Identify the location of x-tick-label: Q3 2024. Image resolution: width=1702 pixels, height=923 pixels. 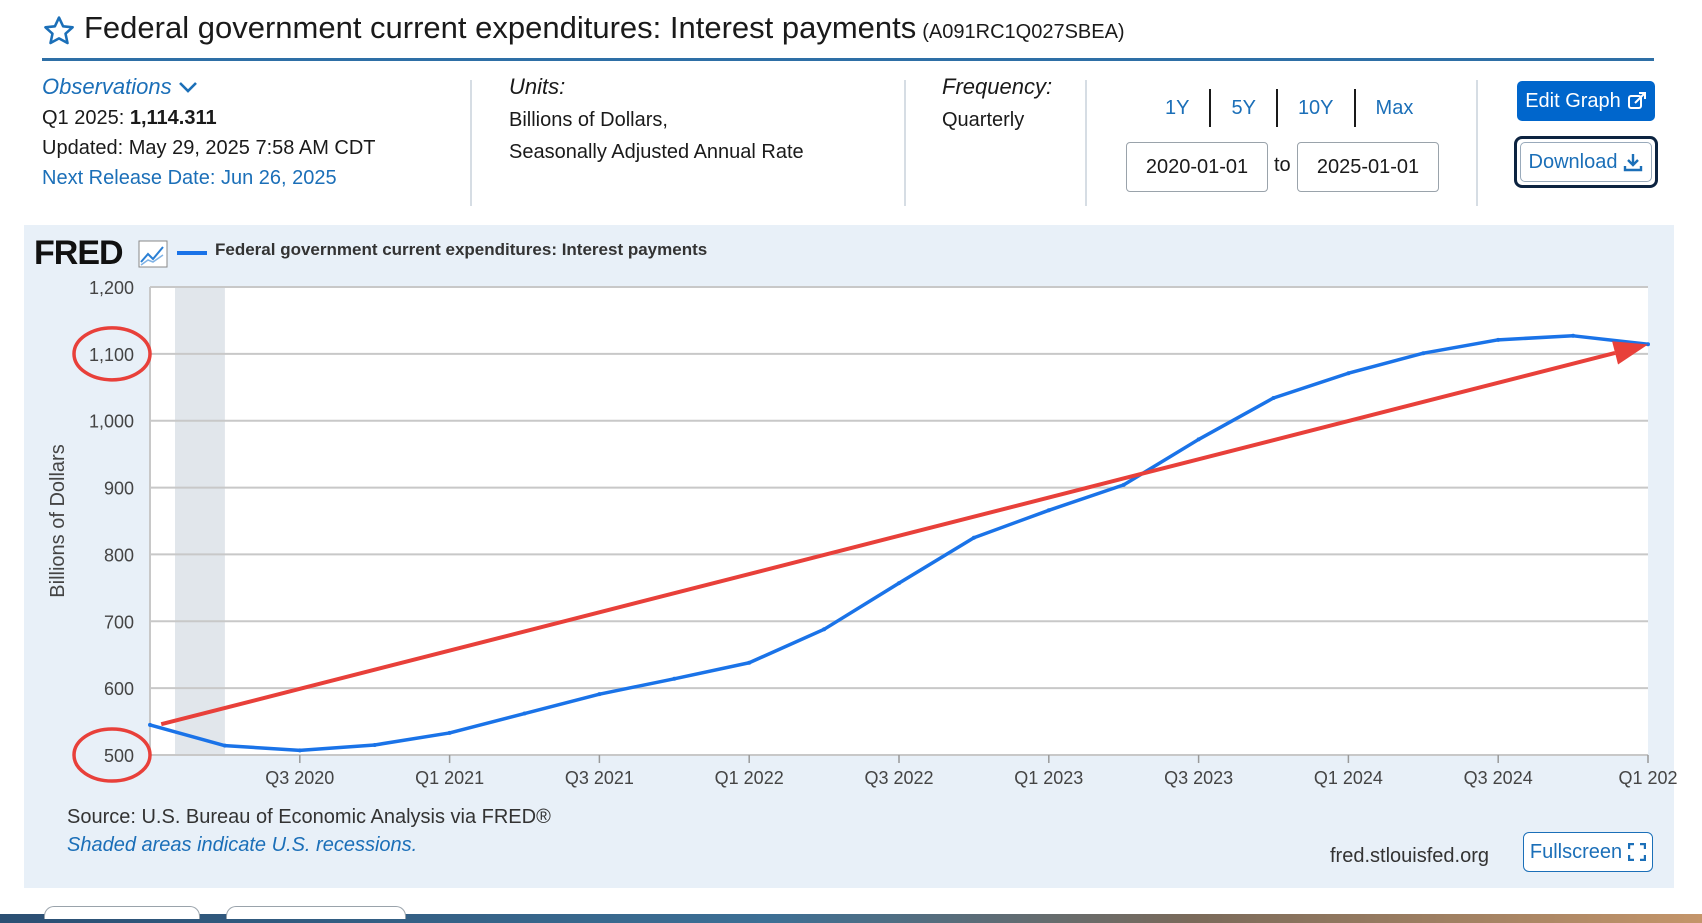
(1498, 778).